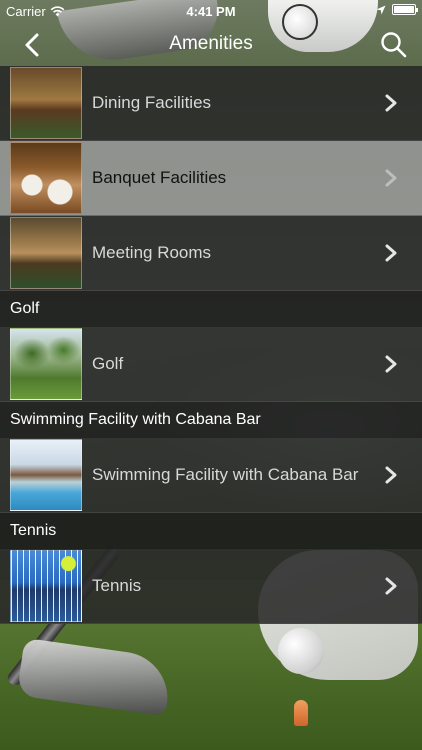 The image size is (422, 750). I want to click on dining-room-thumbnail, so click(46, 103).